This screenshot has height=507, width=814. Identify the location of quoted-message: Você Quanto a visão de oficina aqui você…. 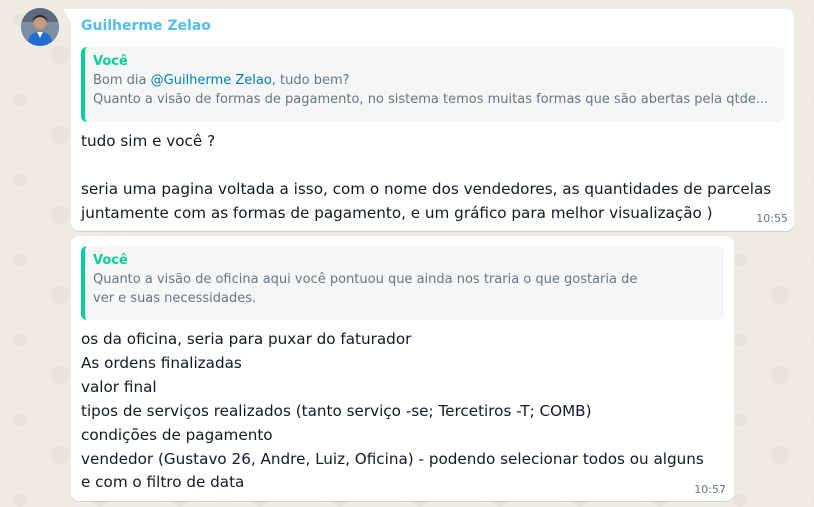
(402, 283).